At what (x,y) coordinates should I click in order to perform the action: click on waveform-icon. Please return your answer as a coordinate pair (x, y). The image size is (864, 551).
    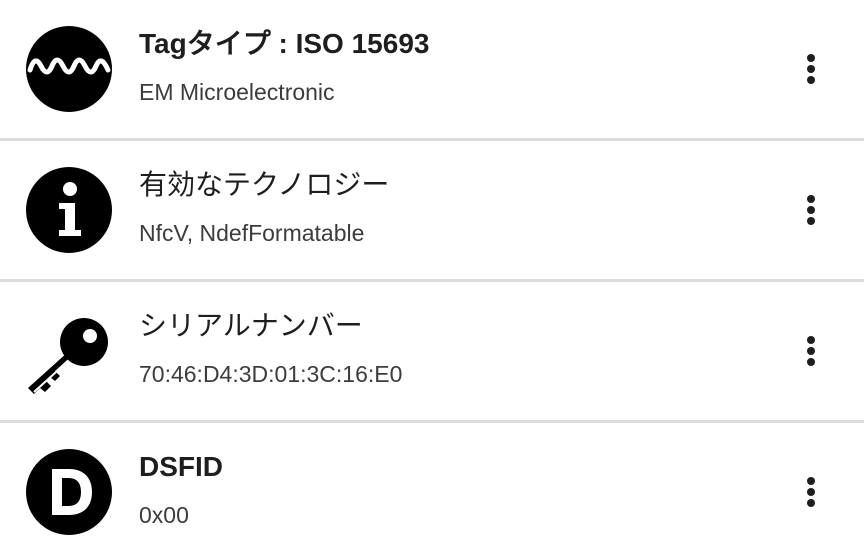
    Looking at the image, I should click on (69, 69).